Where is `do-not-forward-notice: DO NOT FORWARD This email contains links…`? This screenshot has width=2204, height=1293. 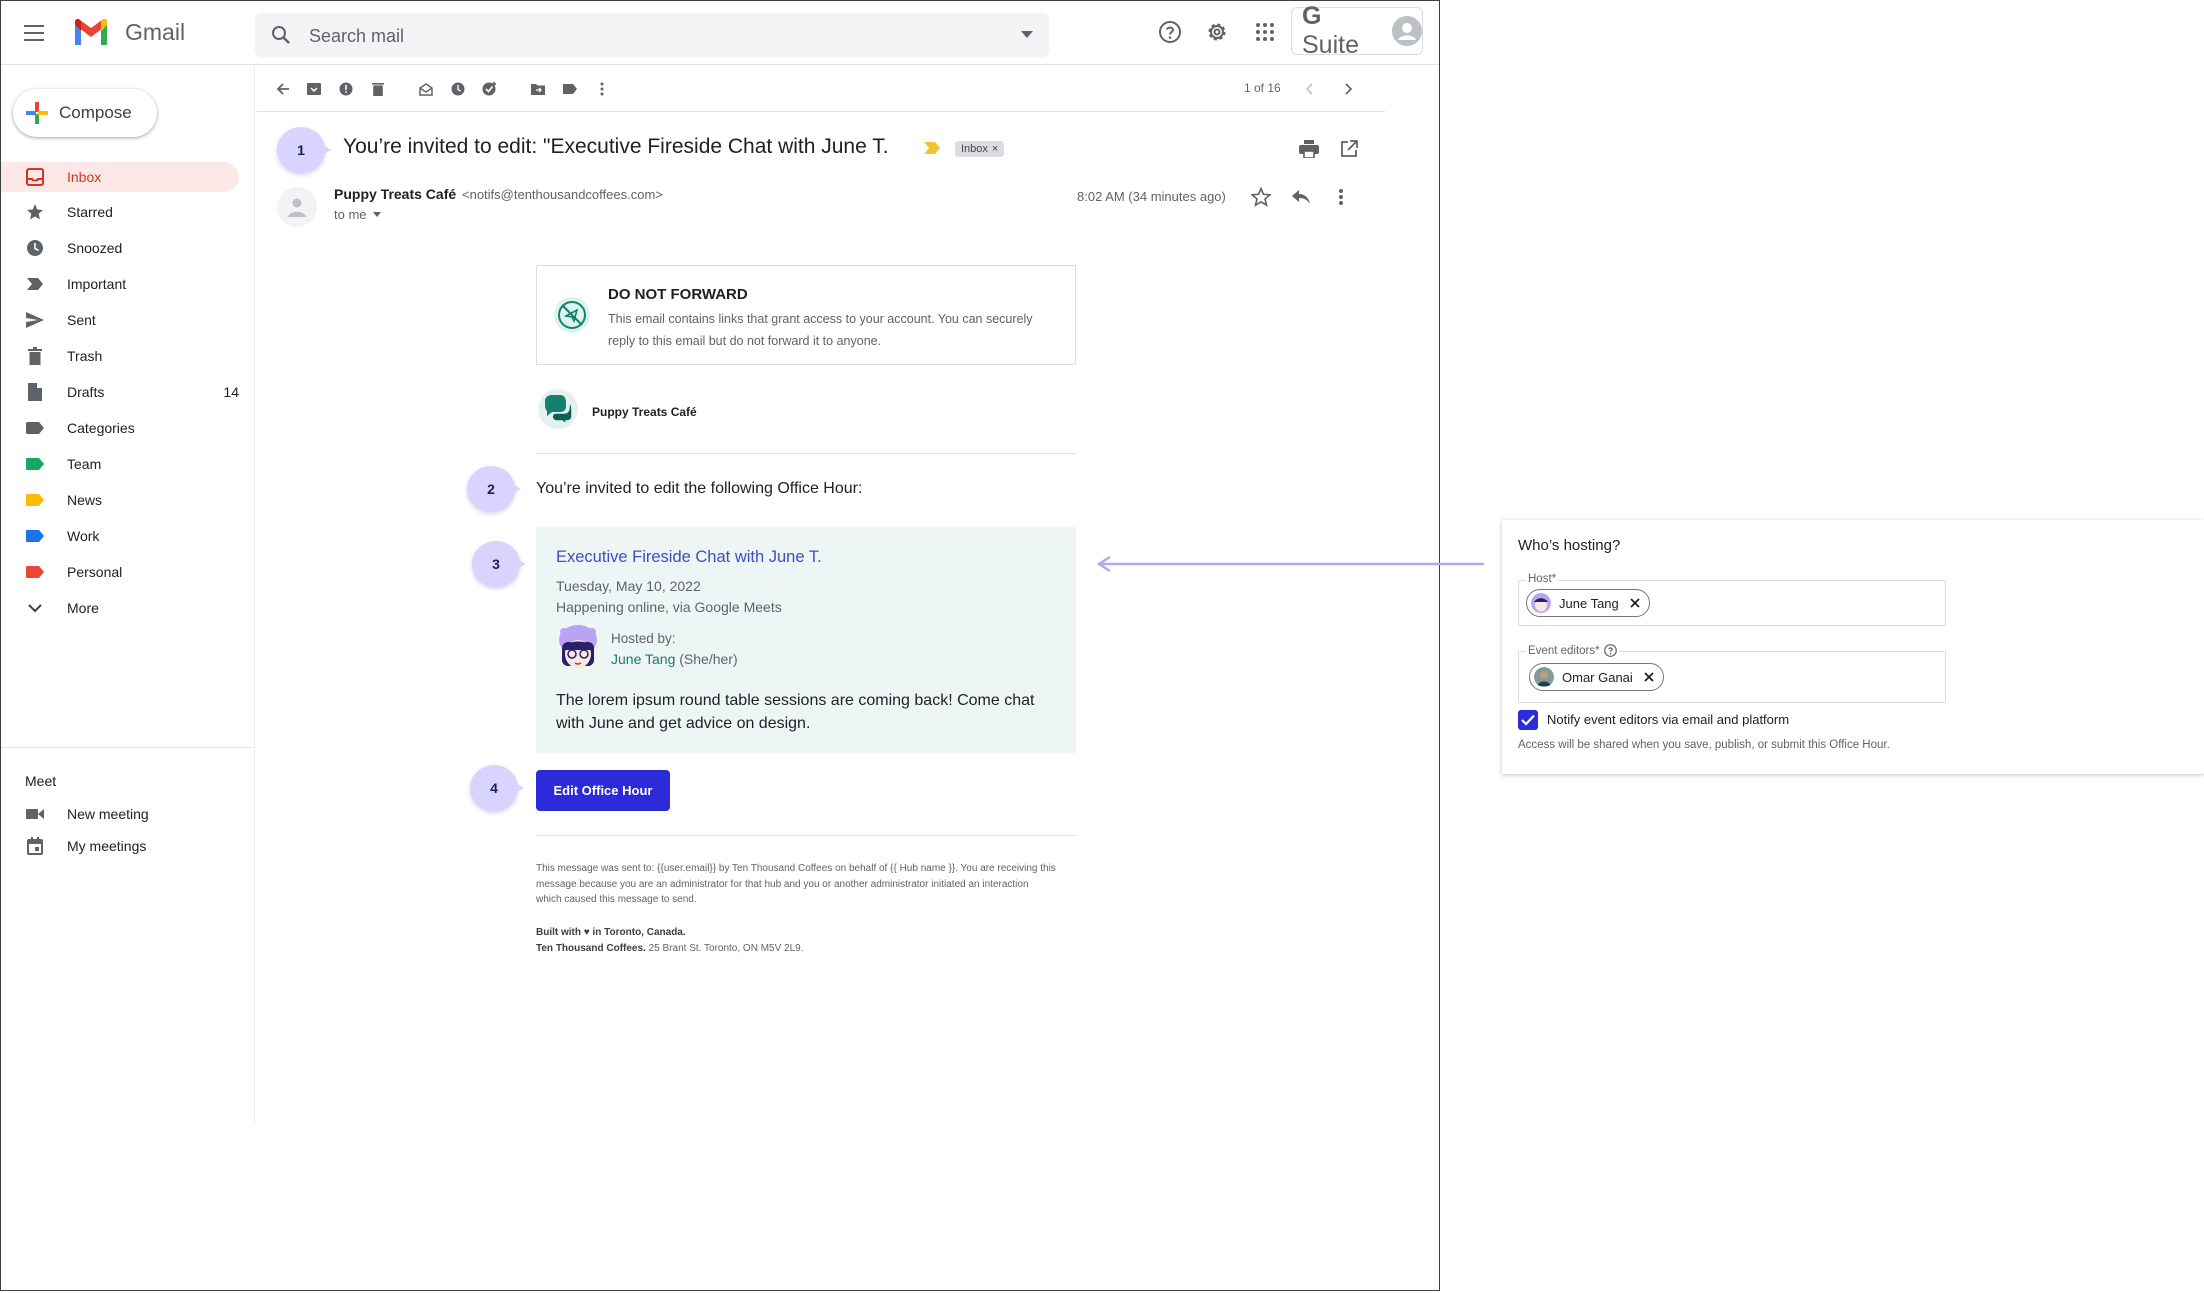
do-not-forward-notice: DO NOT FORWARD This email contains links… is located at coordinates (806, 315).